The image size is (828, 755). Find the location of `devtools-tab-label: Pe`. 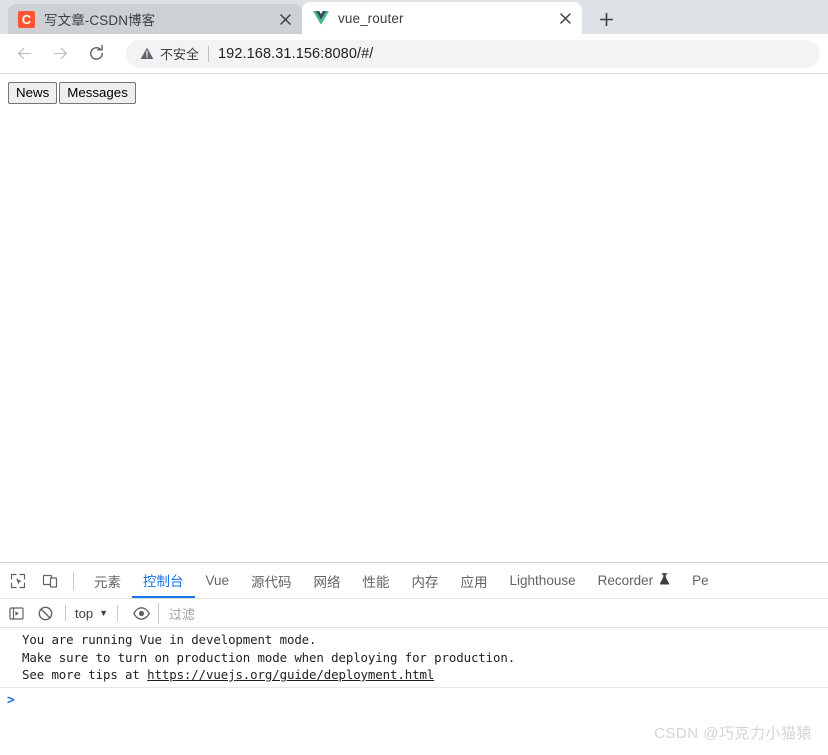

devtools-tab-label: Pe is located at coordinates (700, 580).